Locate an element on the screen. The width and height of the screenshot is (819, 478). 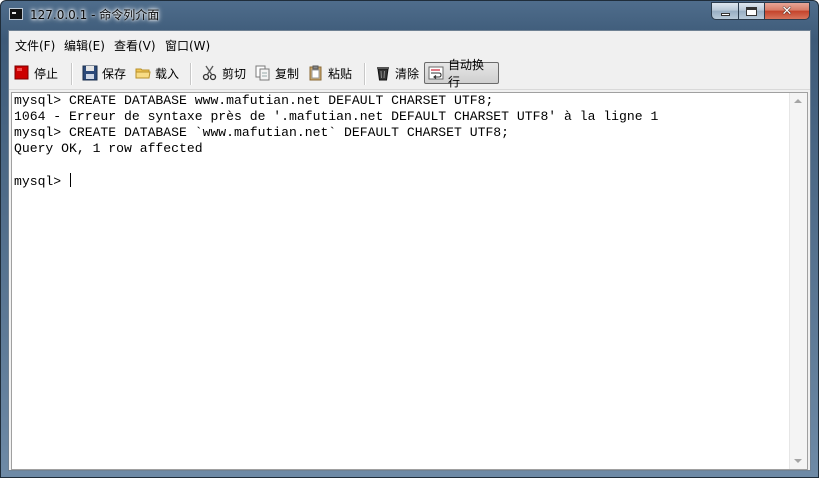
maximize-icon is located at coordinates (751, 11).